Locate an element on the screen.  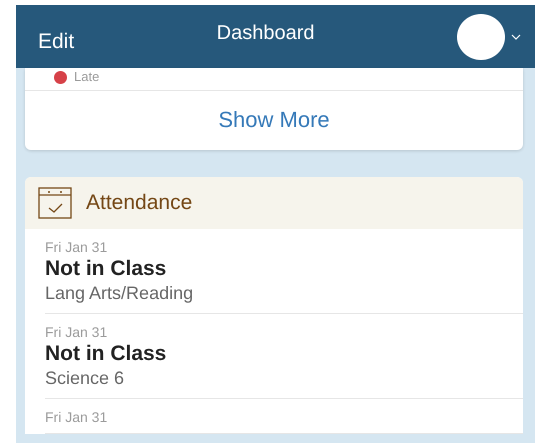
calendar-check-icon is located at coordinates (55, 203).